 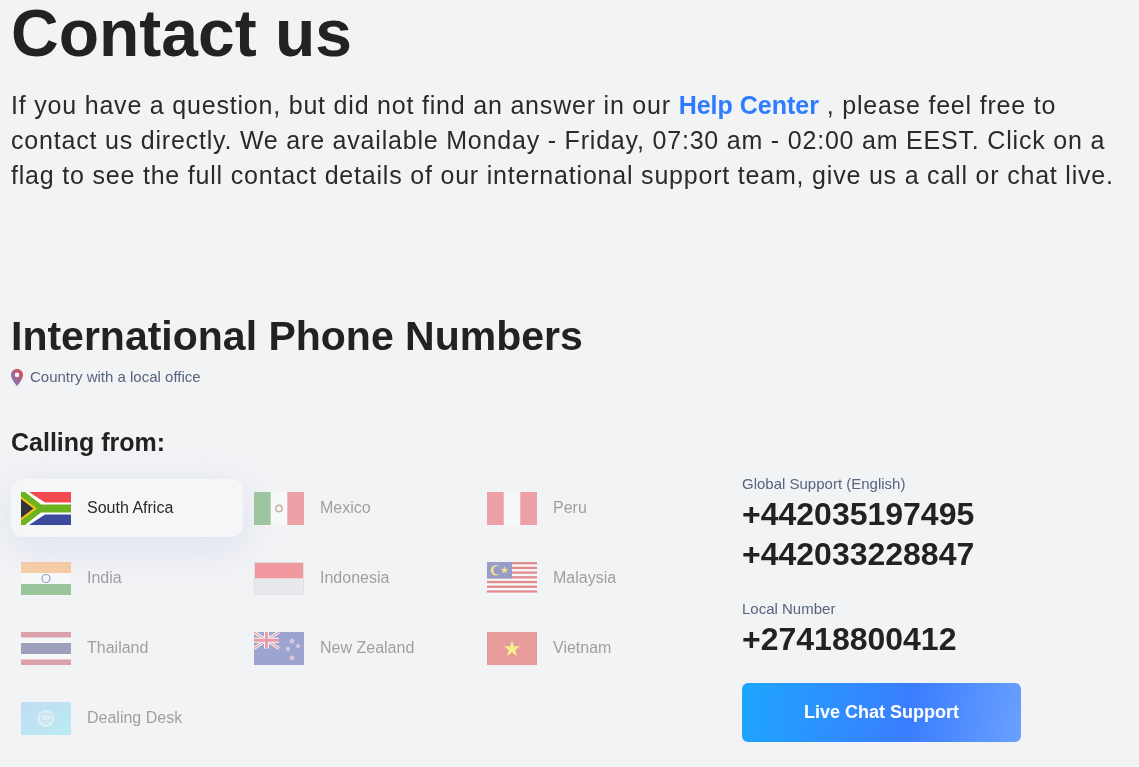 I want to click on phone-number: +27418800412, so click(x=849, y=639).